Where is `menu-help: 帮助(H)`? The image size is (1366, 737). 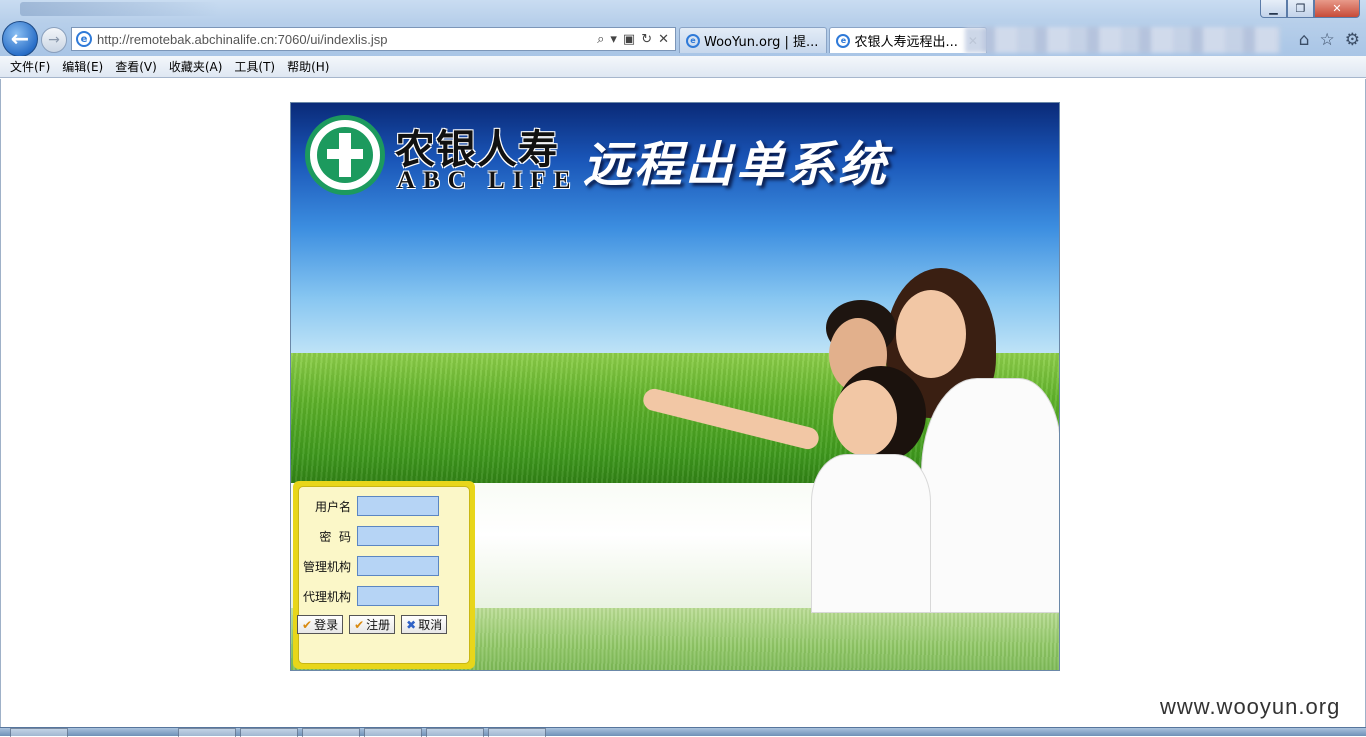
menu-help: 帮助(H) is located at coordinates (308, 66).